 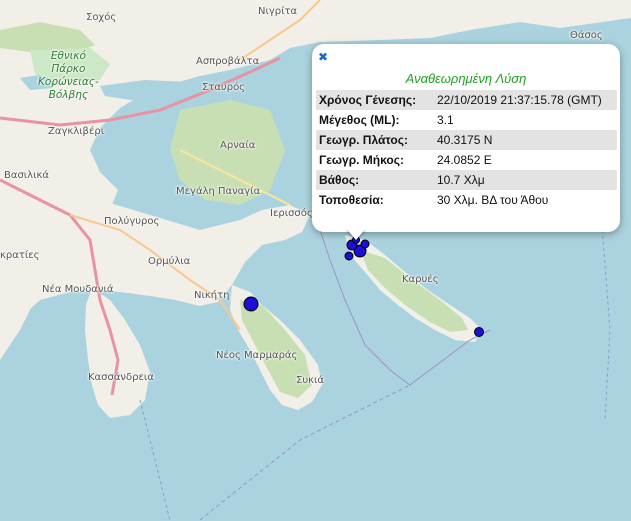 What do you see at coordinates (218, 191) in the screenshot?
I see `place-label: Μεγάλη Παναγία` at bounding box center [218, 191].